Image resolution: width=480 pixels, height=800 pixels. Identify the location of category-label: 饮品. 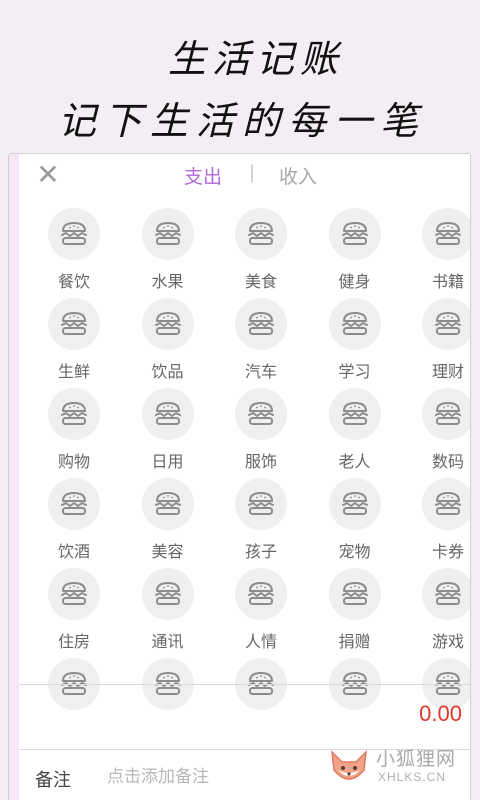
(167, 371).